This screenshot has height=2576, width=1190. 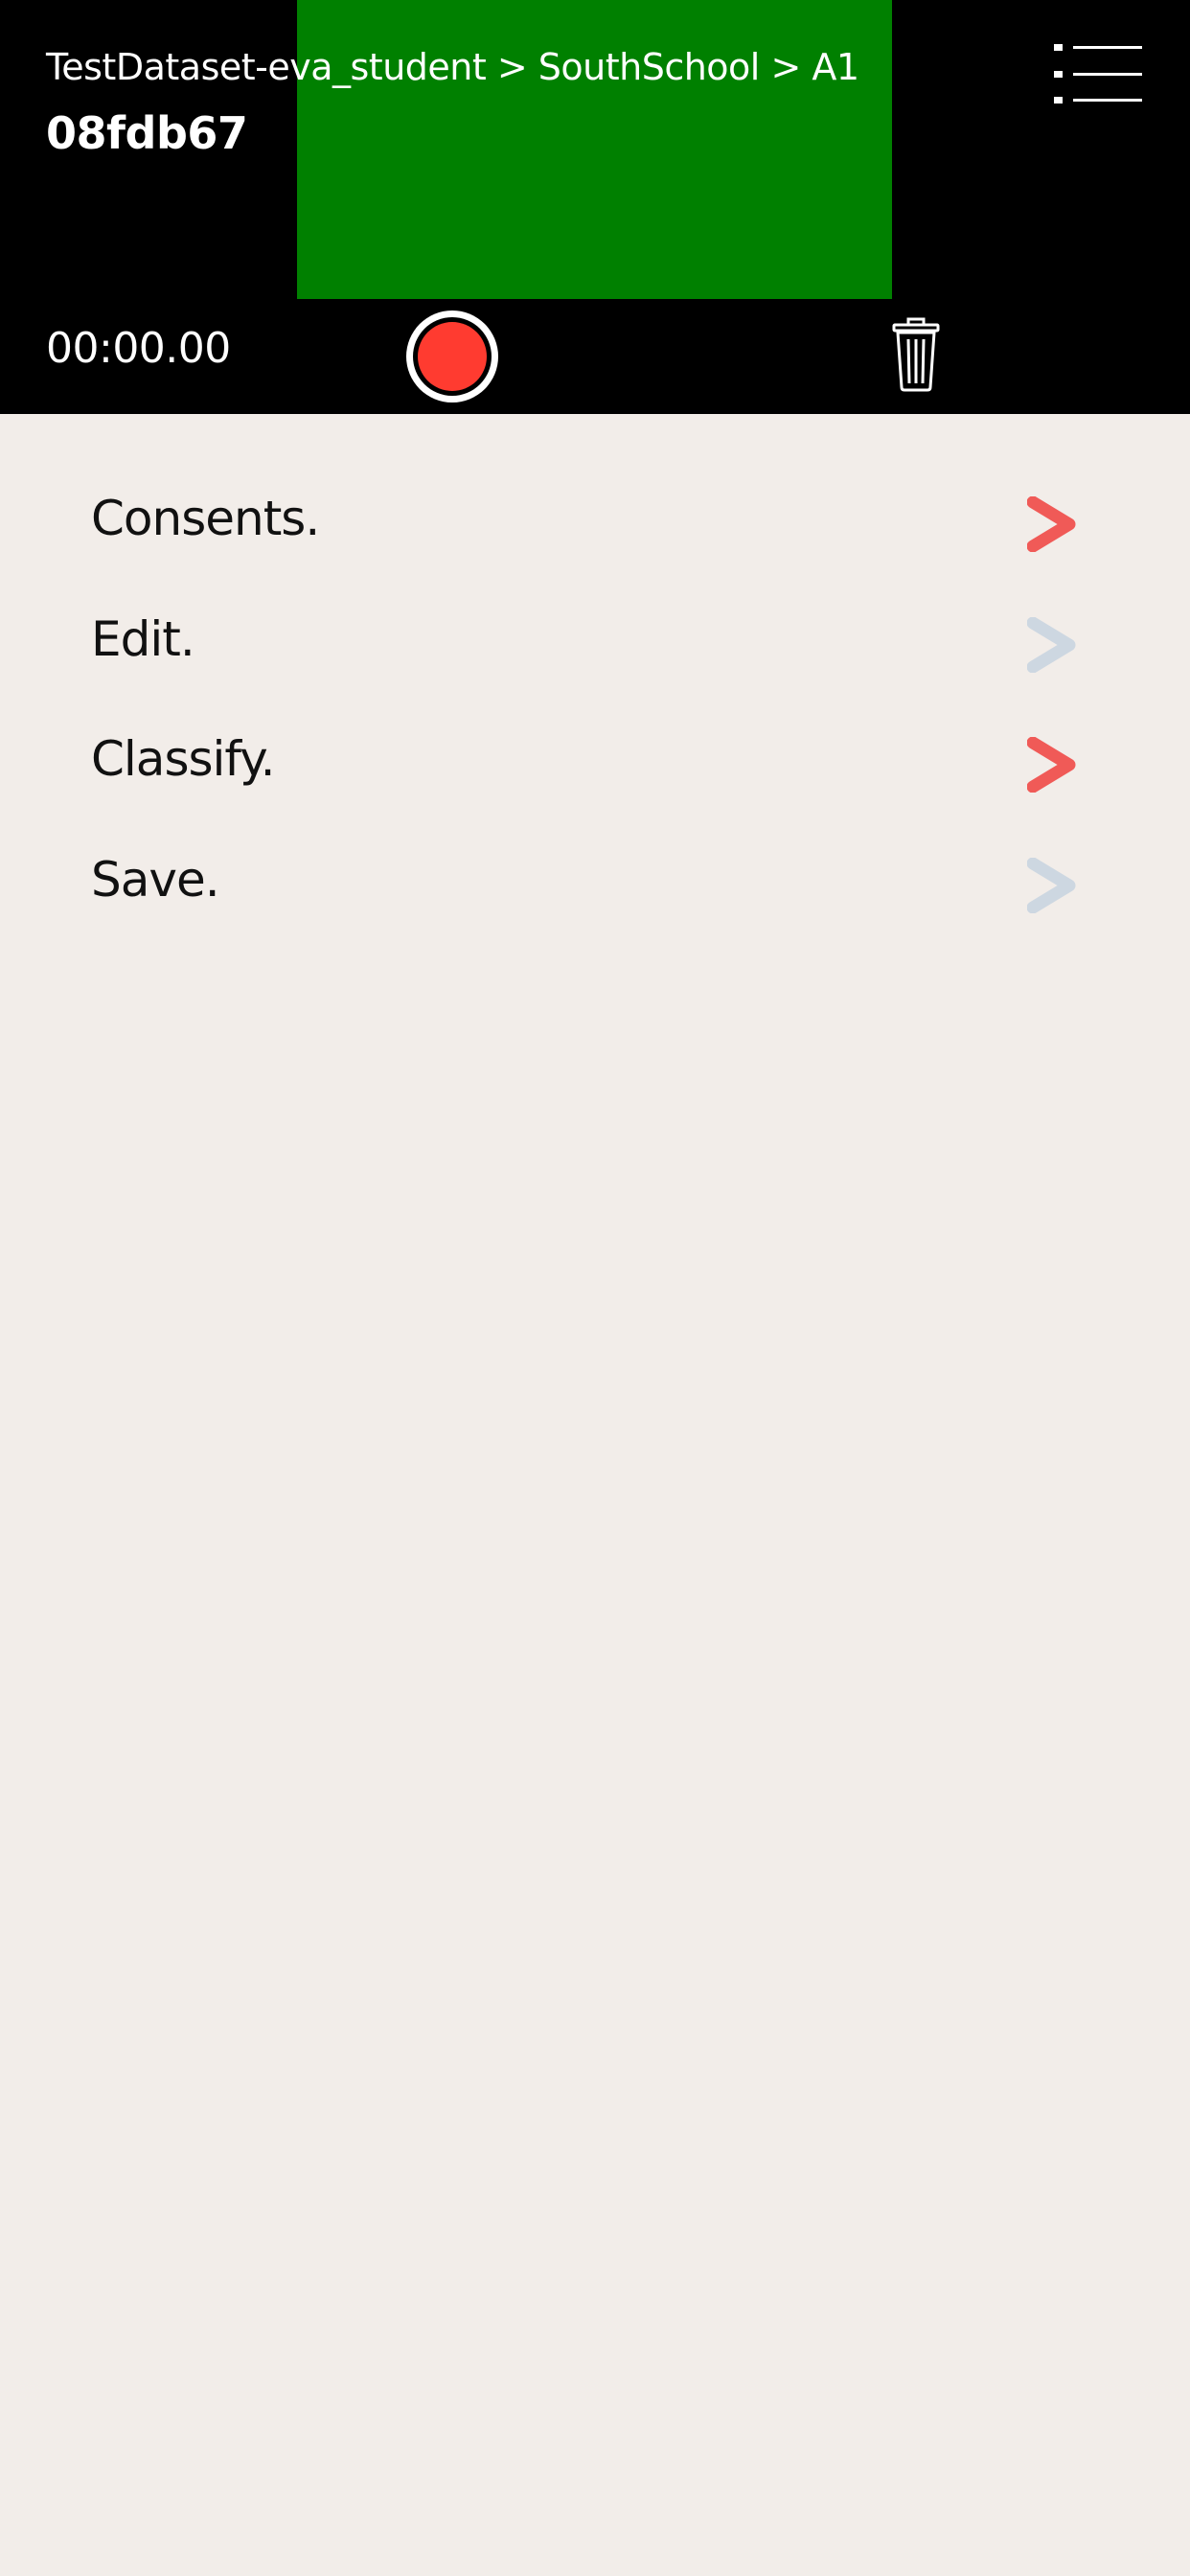 I want to click on step-save: Save., so click(x=595, y=883).